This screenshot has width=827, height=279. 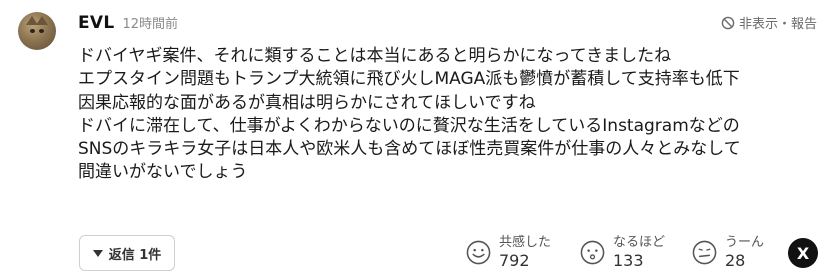 What do you see at coordinates (97, 253) in the screenshot?
I see `caret-down-icon` at bounding box center [97, 253].